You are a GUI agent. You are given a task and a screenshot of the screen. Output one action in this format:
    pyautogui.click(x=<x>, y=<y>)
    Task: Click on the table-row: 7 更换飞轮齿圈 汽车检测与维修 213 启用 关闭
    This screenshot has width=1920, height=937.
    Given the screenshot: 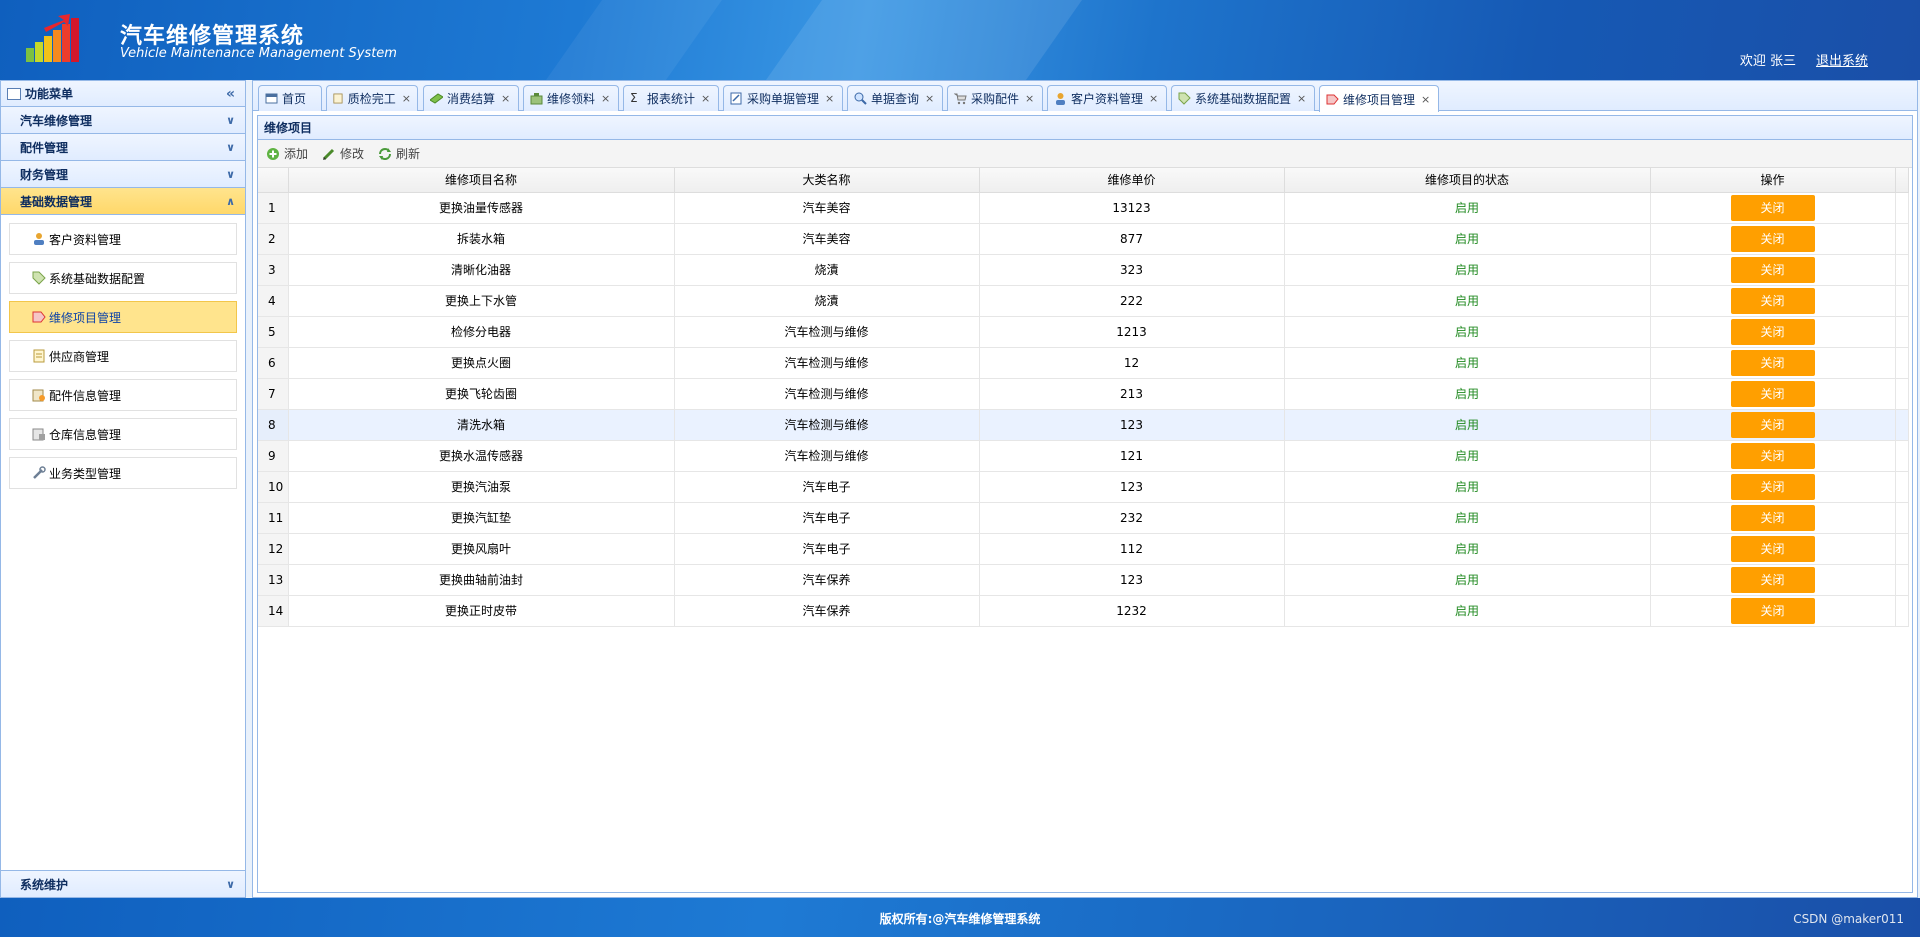 What is the action you would take?
    pyautogui.click(x=1083, y=394)
    